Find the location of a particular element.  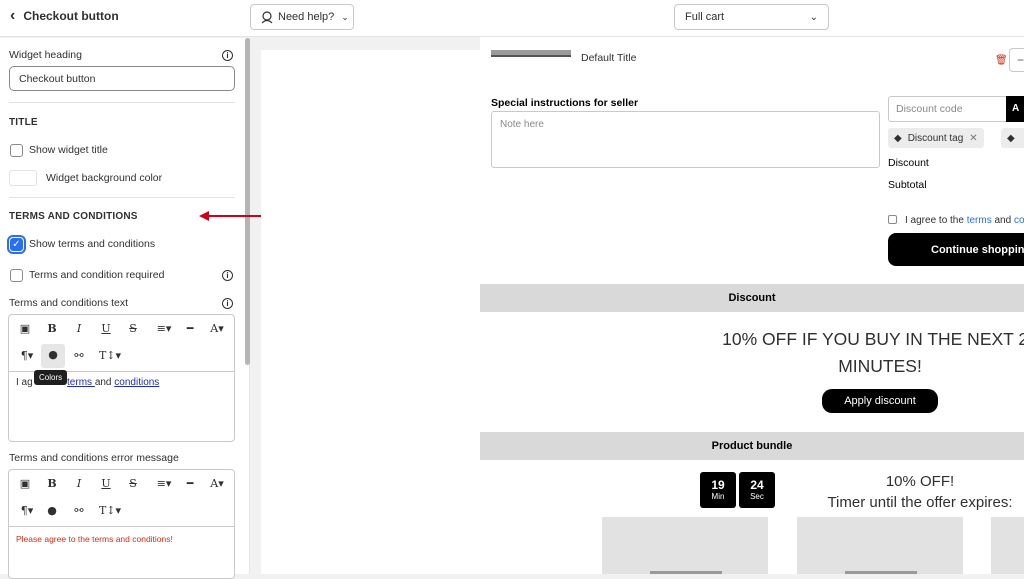

sidebar-scrollbar is located at coordinates (247, 201).